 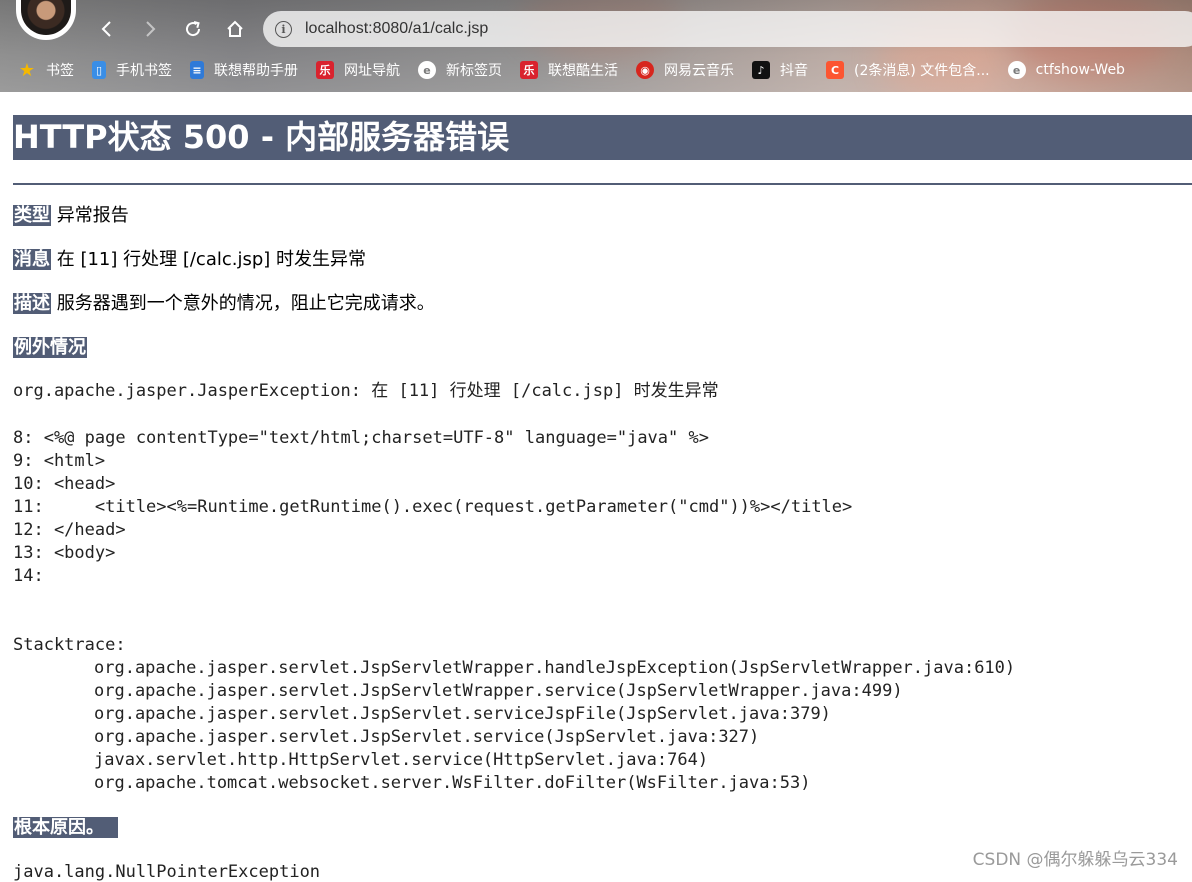 I want to click on description-label: 描述, so click(x=32, y=303).